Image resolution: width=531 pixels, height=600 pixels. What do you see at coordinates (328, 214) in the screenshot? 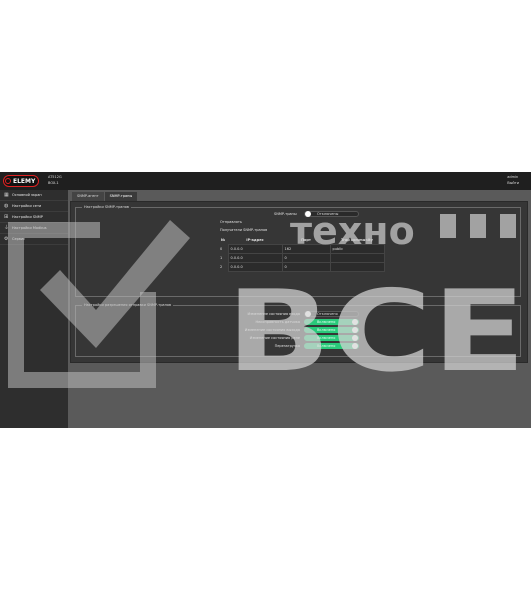
I see `toggle-state: Отключены` at bounding box center [328, 214].